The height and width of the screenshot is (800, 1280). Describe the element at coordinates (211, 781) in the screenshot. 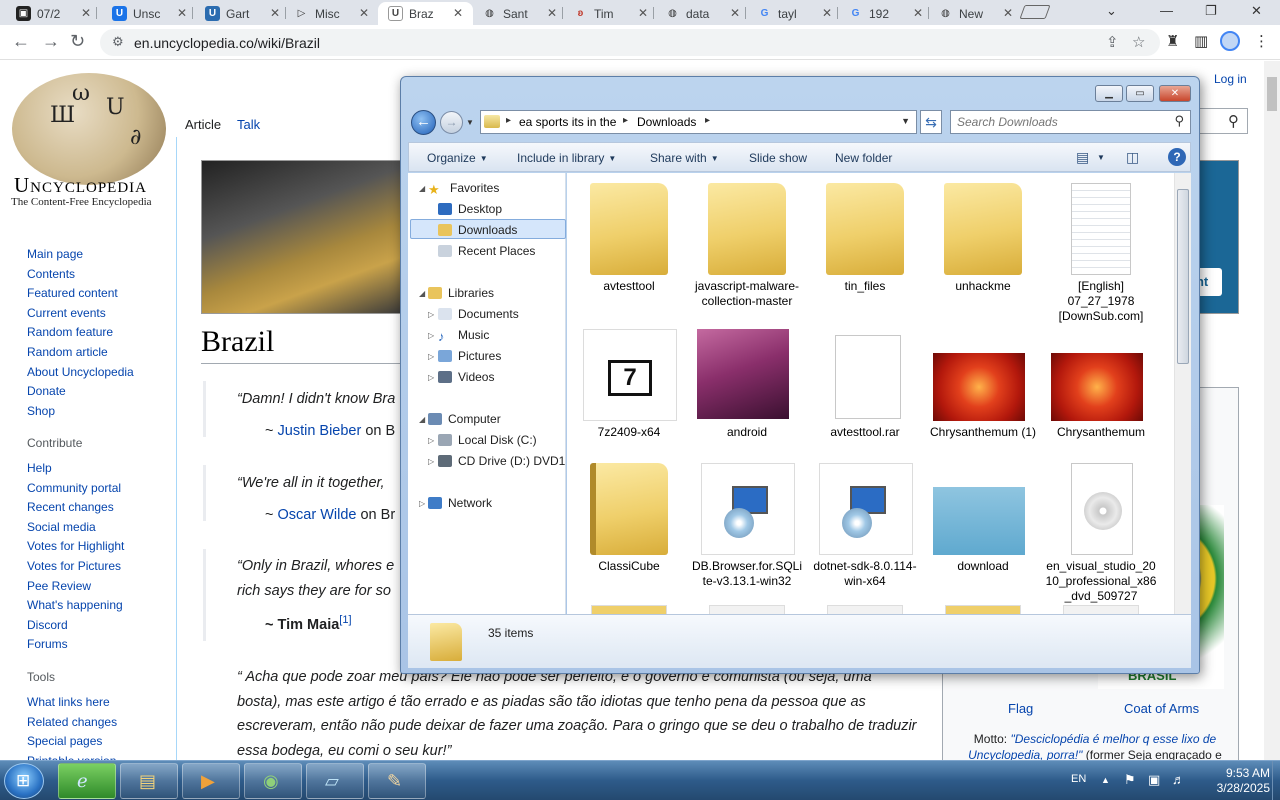

I see `taskbar-media-player: ▶` at that location.